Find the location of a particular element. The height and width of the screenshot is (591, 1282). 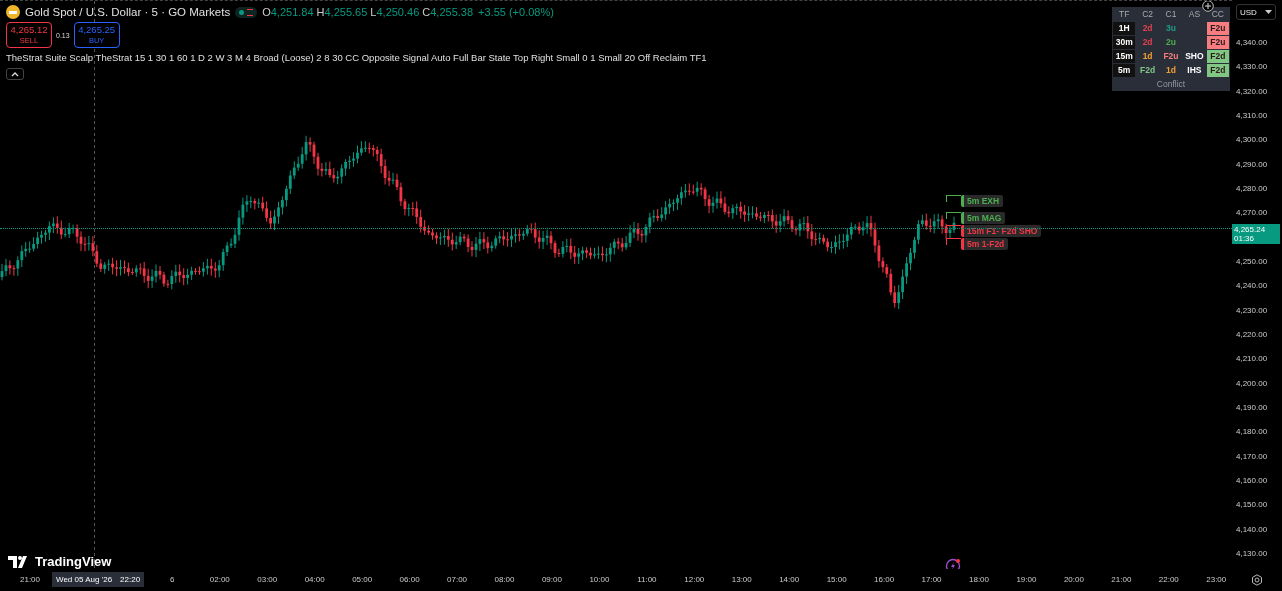

time-label: 14:00 is located at coordinates (789, 579).